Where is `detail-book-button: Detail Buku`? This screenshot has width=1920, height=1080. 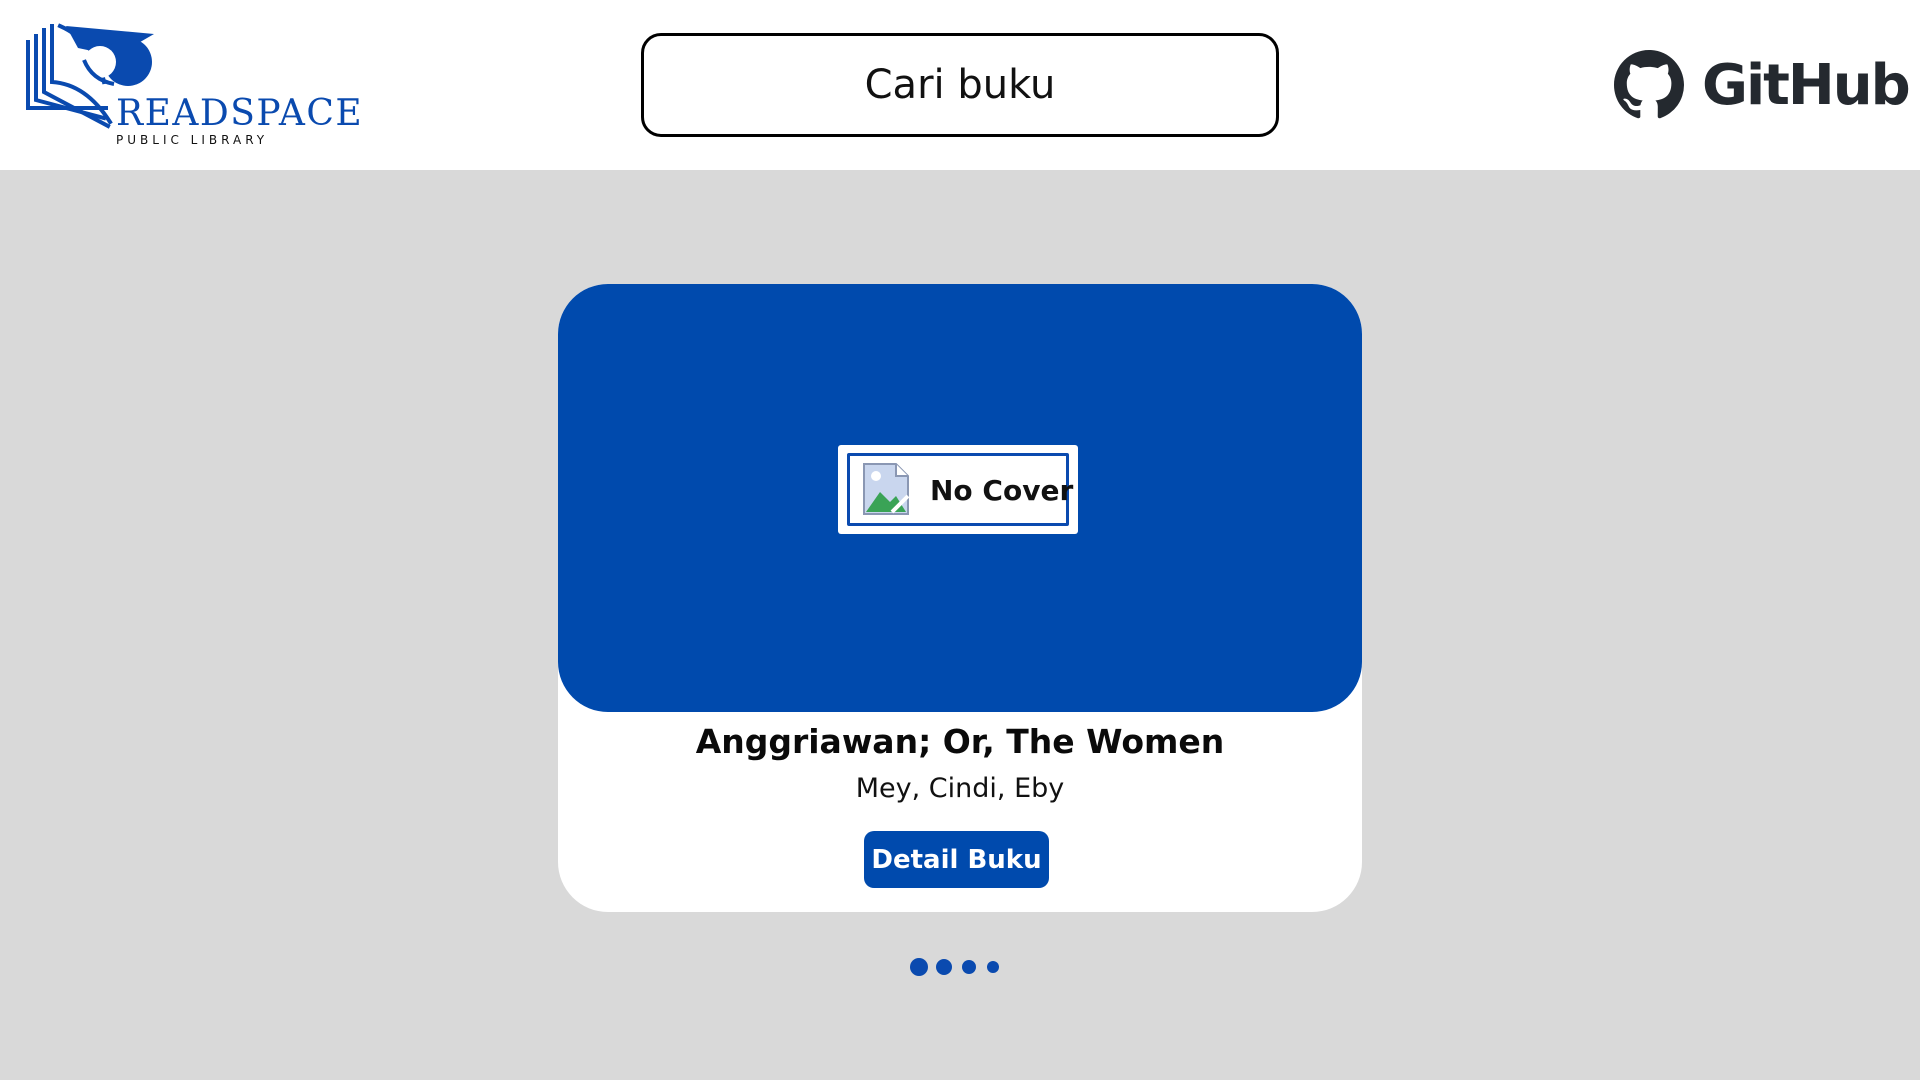
detail-book-button: Detail Buku is located at coordinates (956, 859).